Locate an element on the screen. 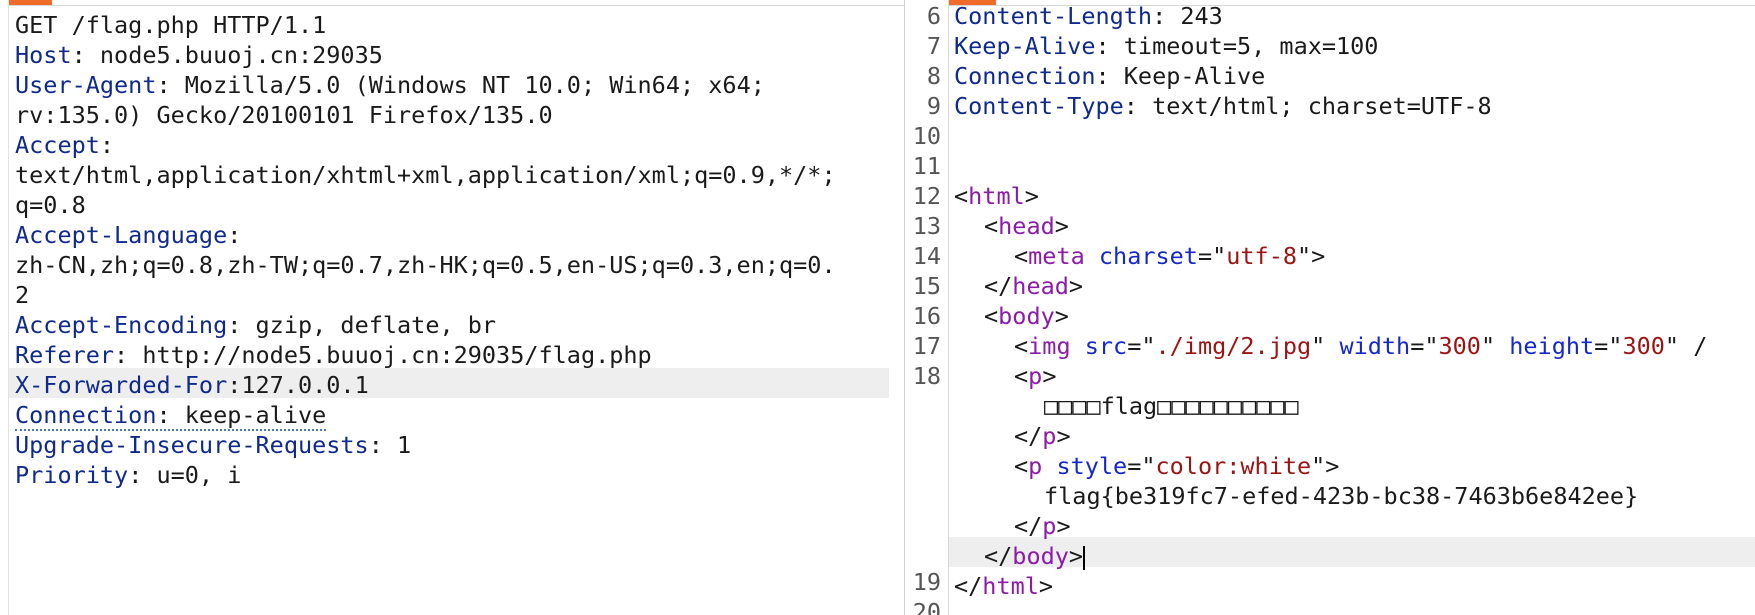 Image resolution: width=1755 pixels, height=615 pixels. request-line-6: Accept-Encoding: gzip, deflate, br is located at coordinates (255, 325).